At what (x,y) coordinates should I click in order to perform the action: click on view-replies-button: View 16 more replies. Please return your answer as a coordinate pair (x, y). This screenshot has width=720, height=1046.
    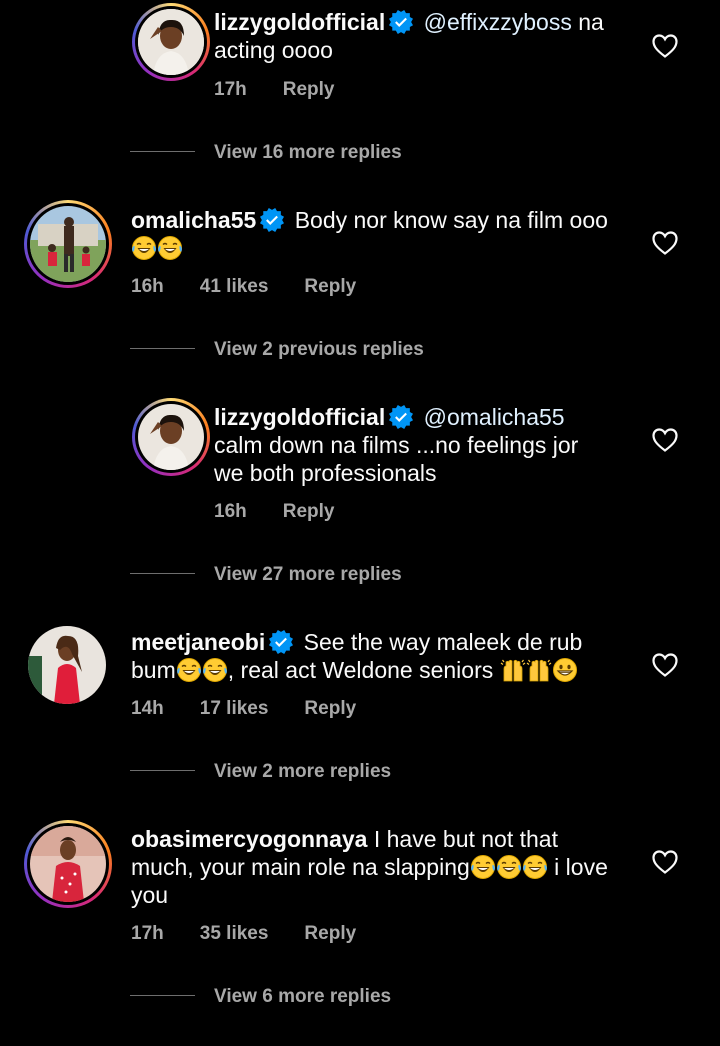
    Looking at the image, I should click on (266, 153).